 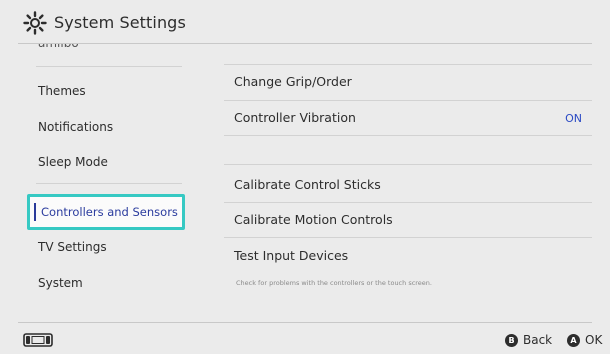 I want to click on sidebar-item-tv-settings: TV Settings, so click(x=72, y=247).